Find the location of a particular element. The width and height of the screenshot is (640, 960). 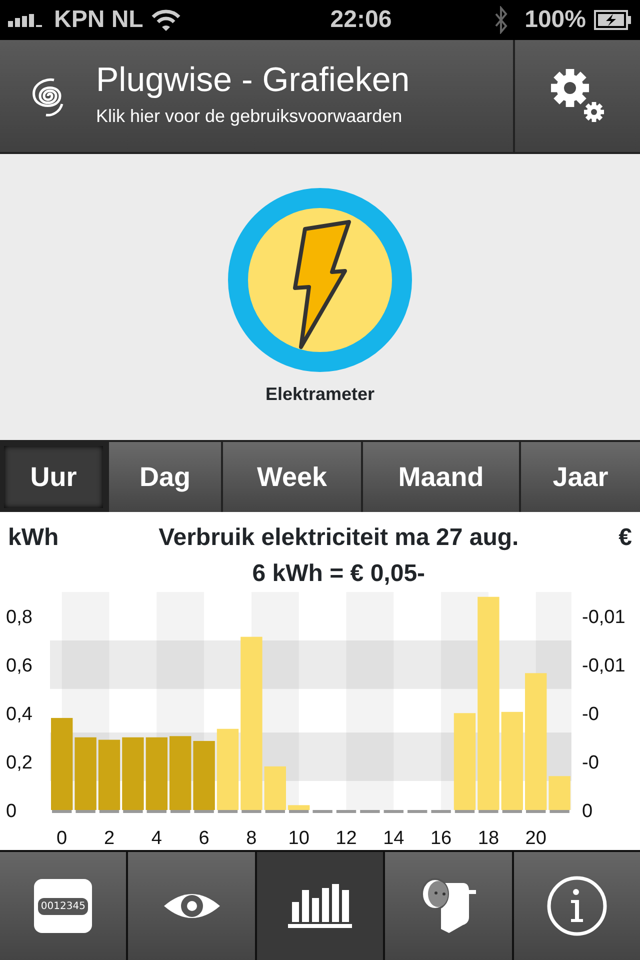

x-tick-label: 20 is located at coordinates (535, 838).